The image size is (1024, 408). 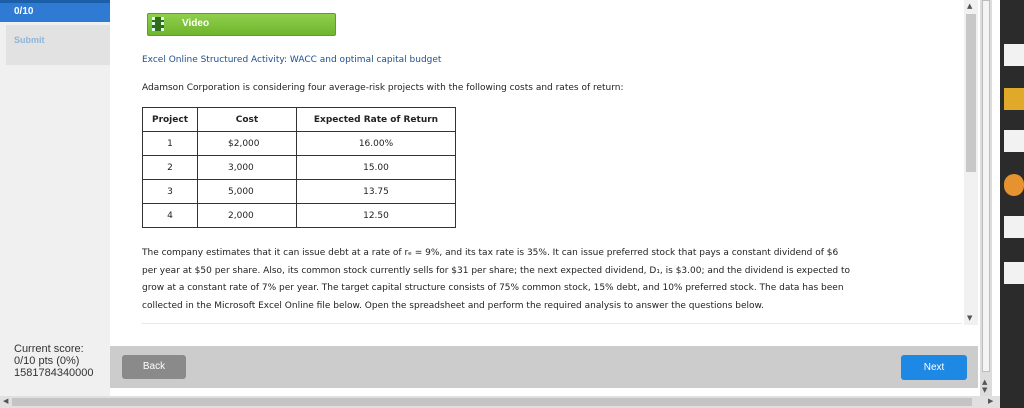 I want to click on cell-project: 2, so click(x=170, y=167).